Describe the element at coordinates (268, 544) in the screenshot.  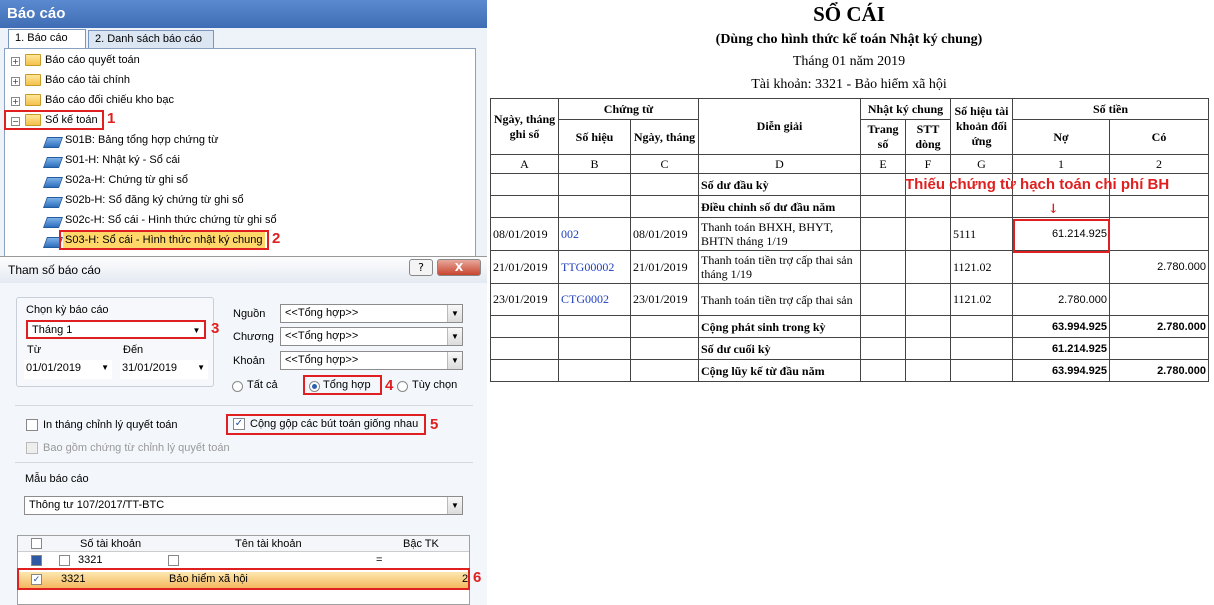
I see `col-account-name: Tên tài khoản` at that location.